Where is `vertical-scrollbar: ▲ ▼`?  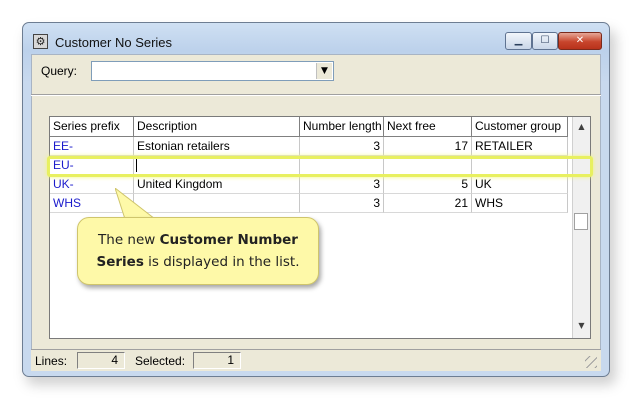 vertical-scrollbar: ▲ ▼ is located at coordinates (581, 227).